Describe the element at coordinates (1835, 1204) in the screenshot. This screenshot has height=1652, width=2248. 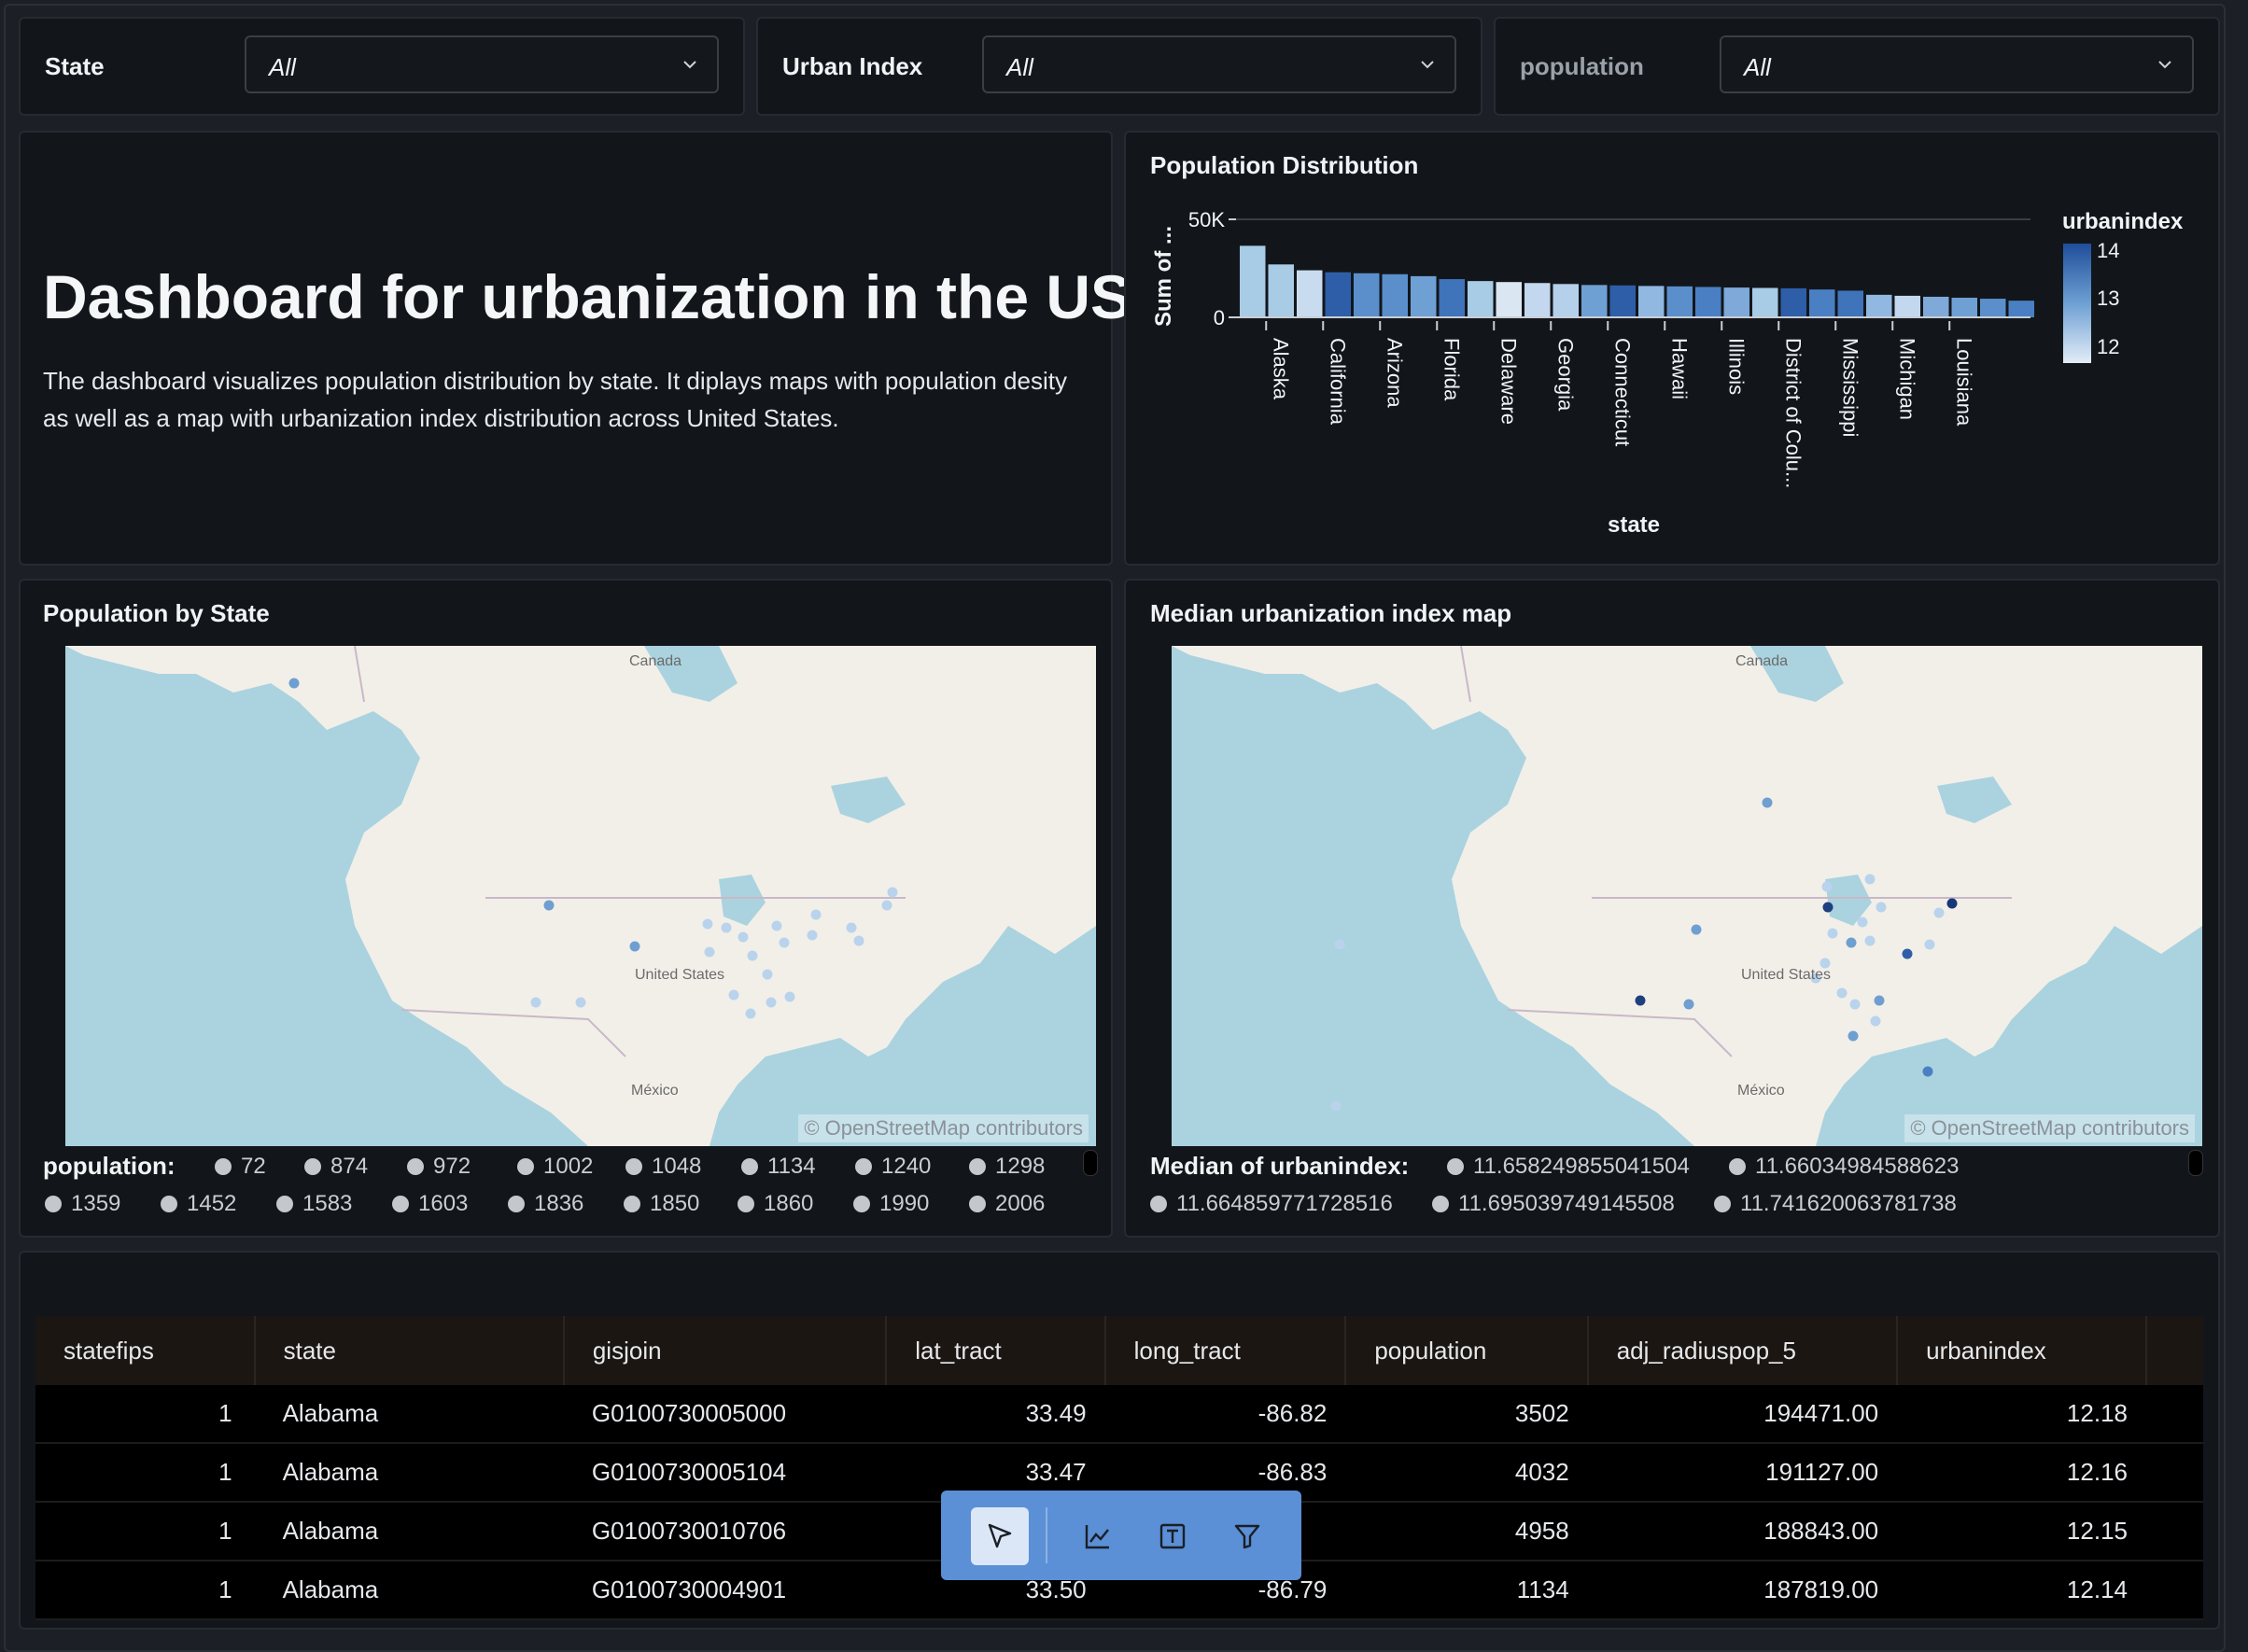
I see `legend-item: 11.741620063781738` at that location.